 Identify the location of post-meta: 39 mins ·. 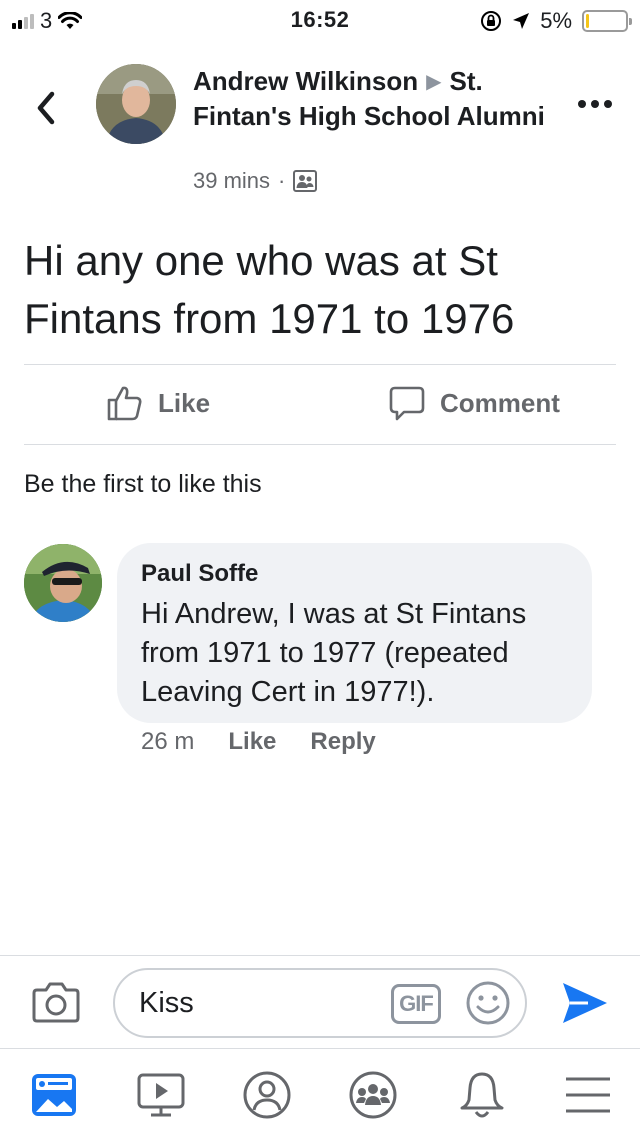
(255, 181).